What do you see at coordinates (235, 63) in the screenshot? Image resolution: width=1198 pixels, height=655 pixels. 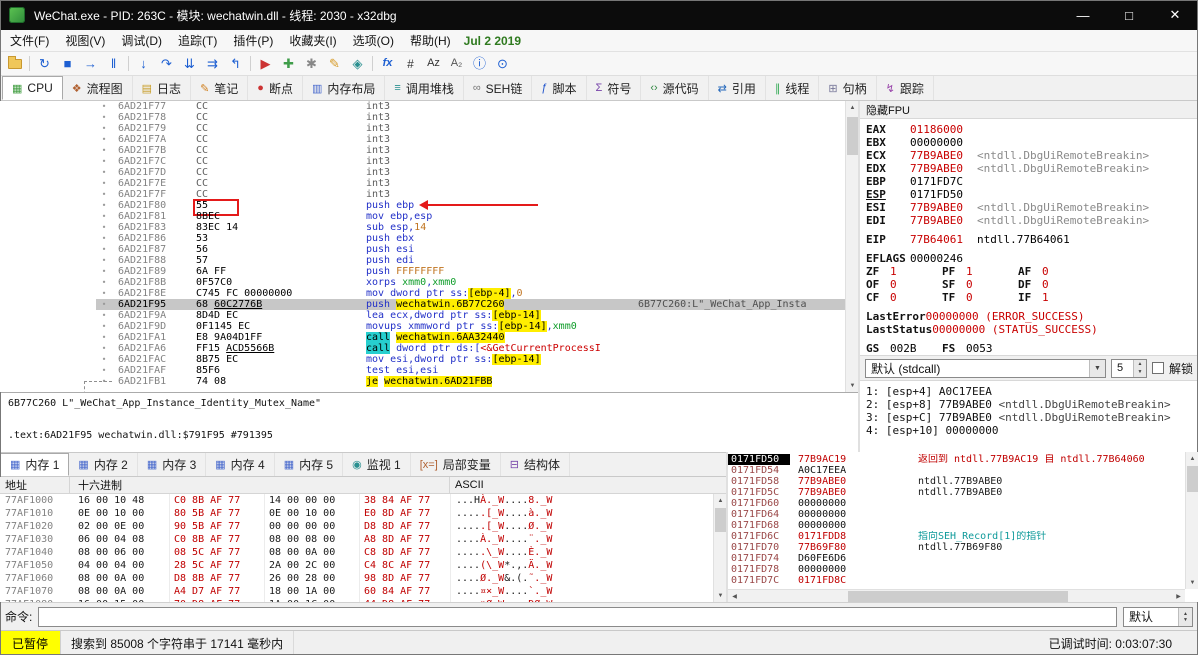 I see `run-to-return-icon: ↰` at bounding box center [235, 63].